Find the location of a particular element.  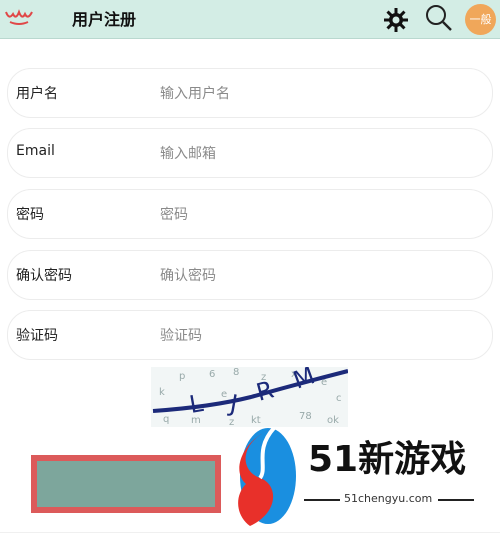

field-label-confirm-password: 确认密码 is located at coordinates (44, 276).